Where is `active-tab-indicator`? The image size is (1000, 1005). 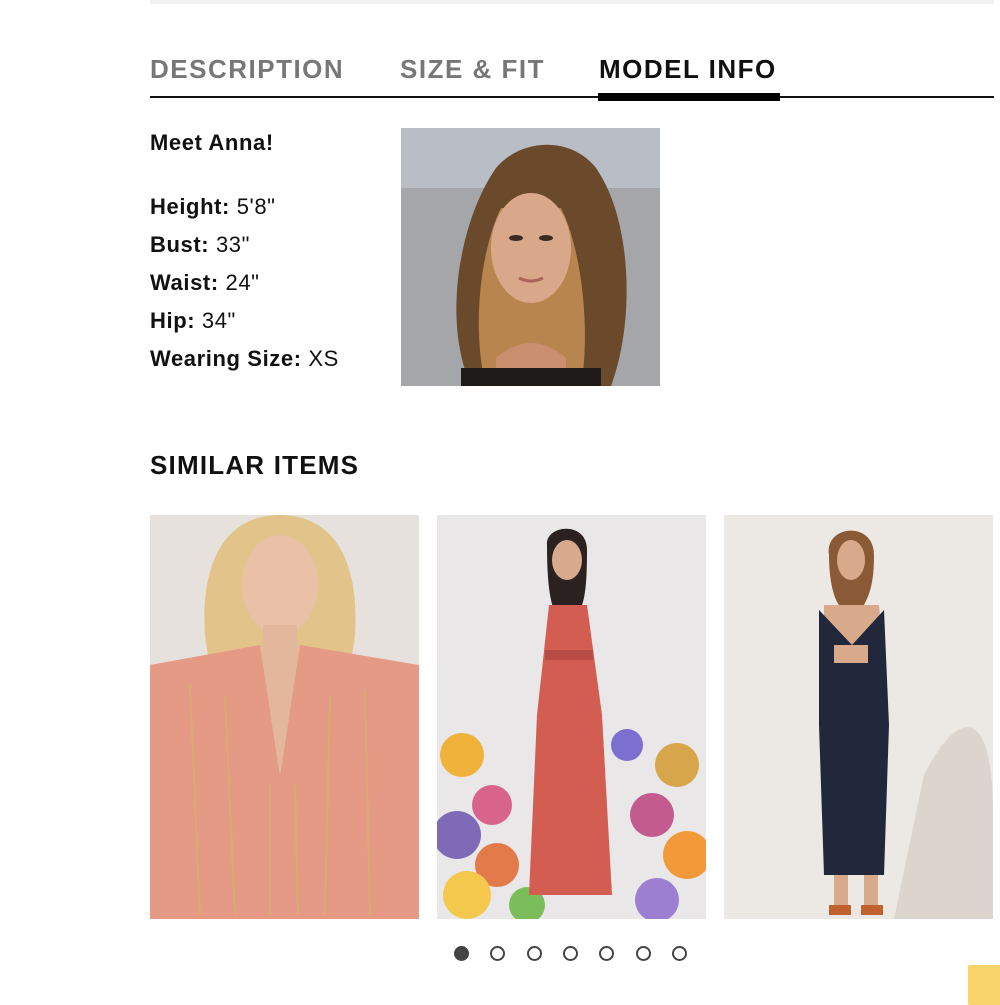 active-tab-indicator is located at coordinates (689, 97).